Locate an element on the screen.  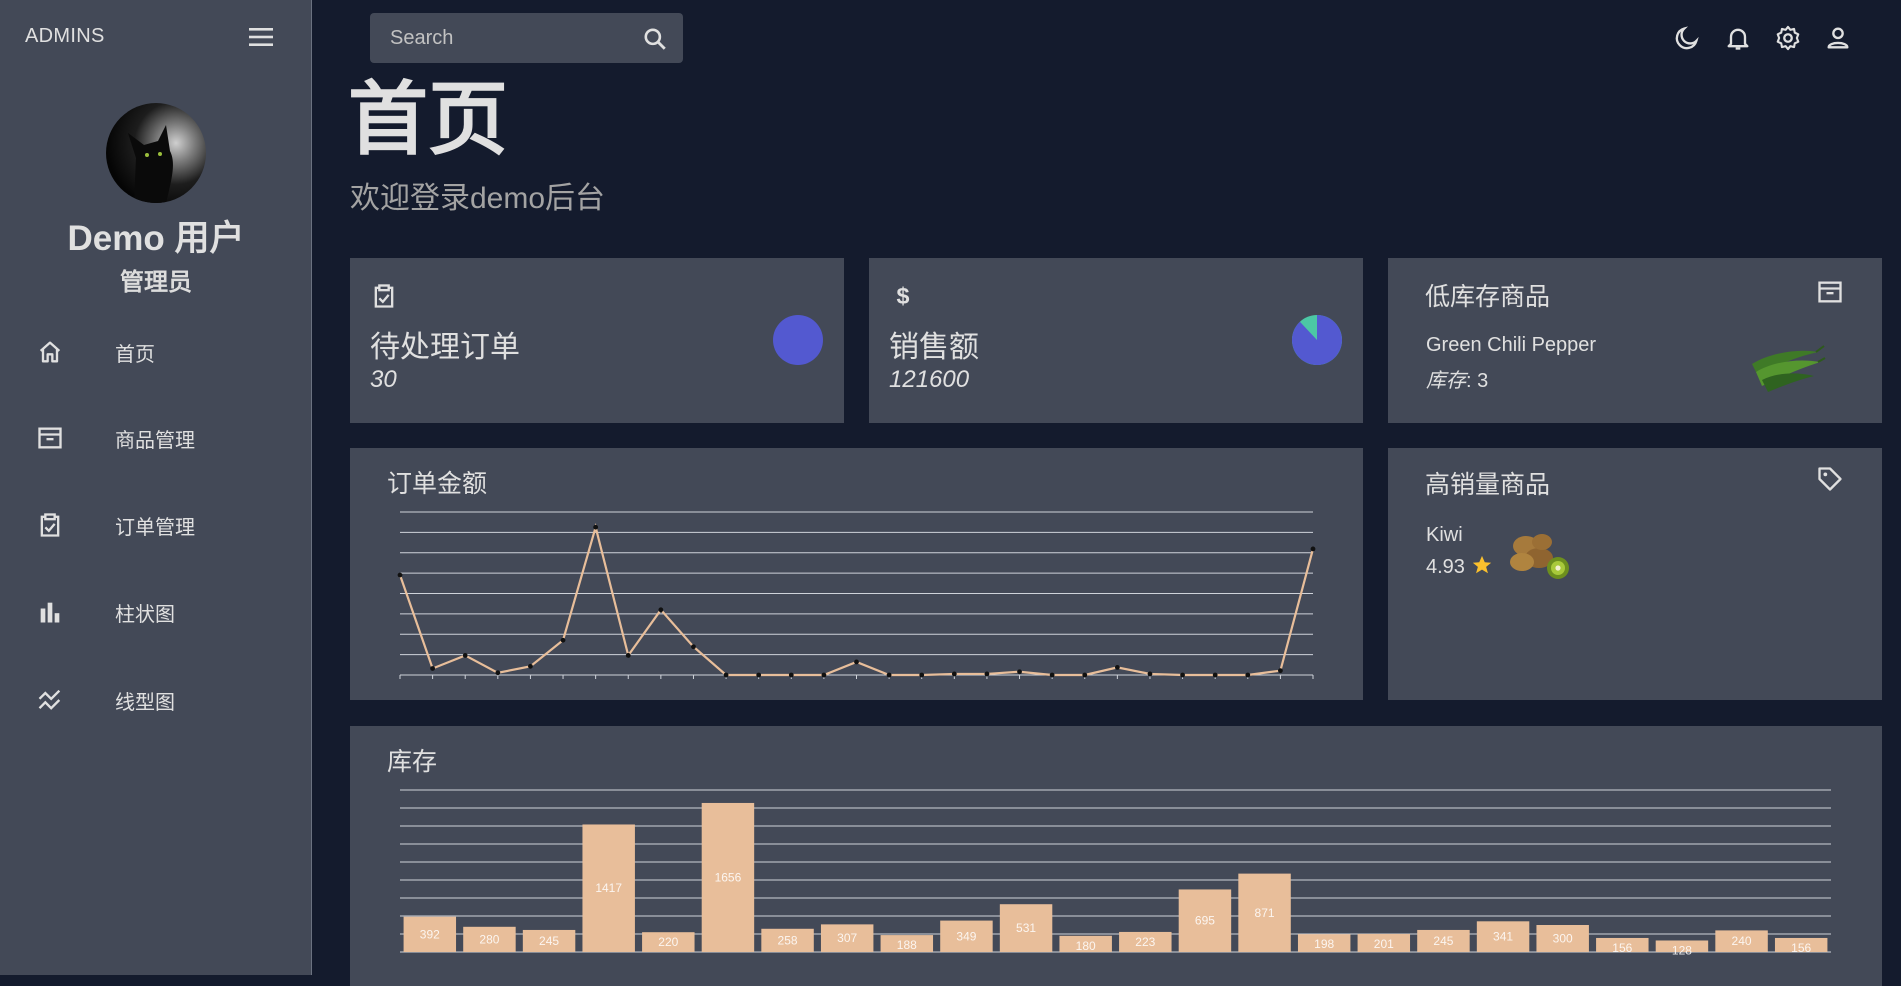
bell-icon is located at coordinates (1738, 38).